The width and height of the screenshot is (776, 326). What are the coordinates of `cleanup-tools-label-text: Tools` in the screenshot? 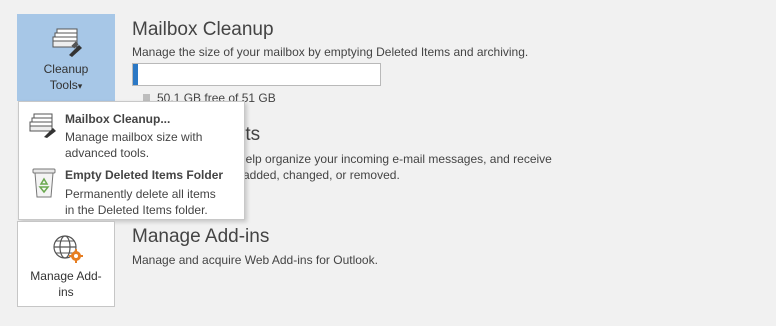 It's located at (63, 85).